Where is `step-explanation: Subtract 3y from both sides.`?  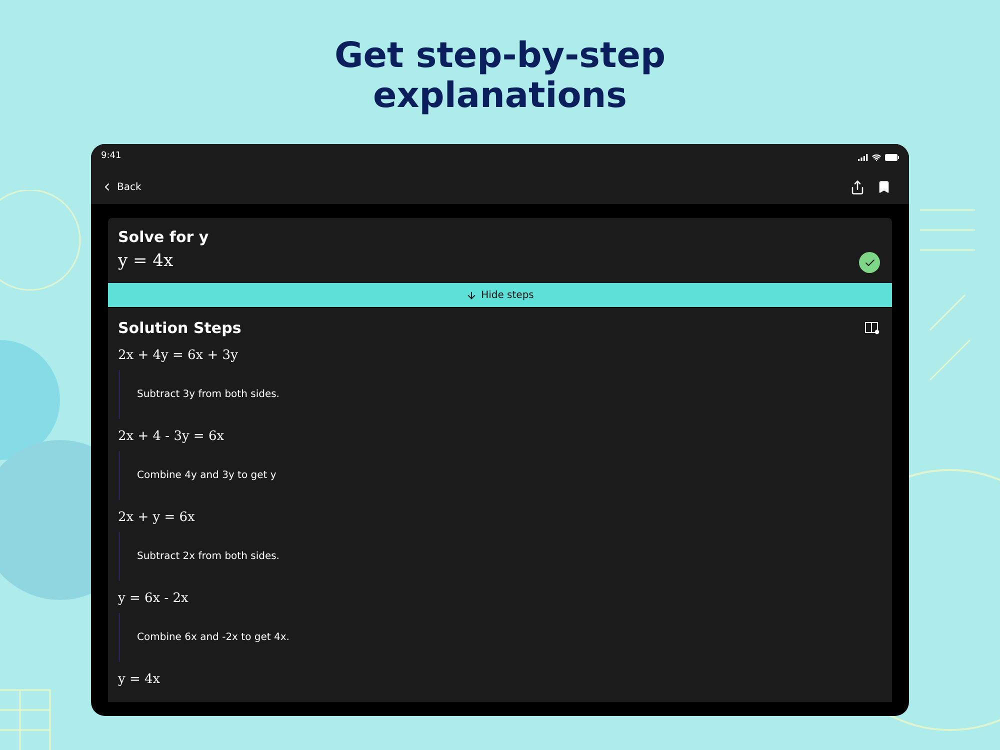 step-explanation: Subtract 3y from both sides. is located at coordinates (208, 395).